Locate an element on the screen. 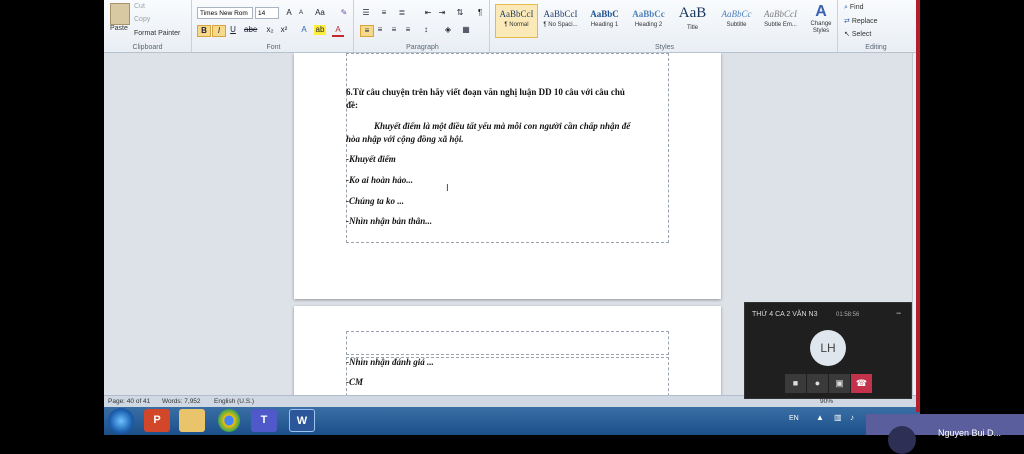 The height and width of the screenshot is (454, 1024). style-title: AaB Title is located at coordinates (692, 21).